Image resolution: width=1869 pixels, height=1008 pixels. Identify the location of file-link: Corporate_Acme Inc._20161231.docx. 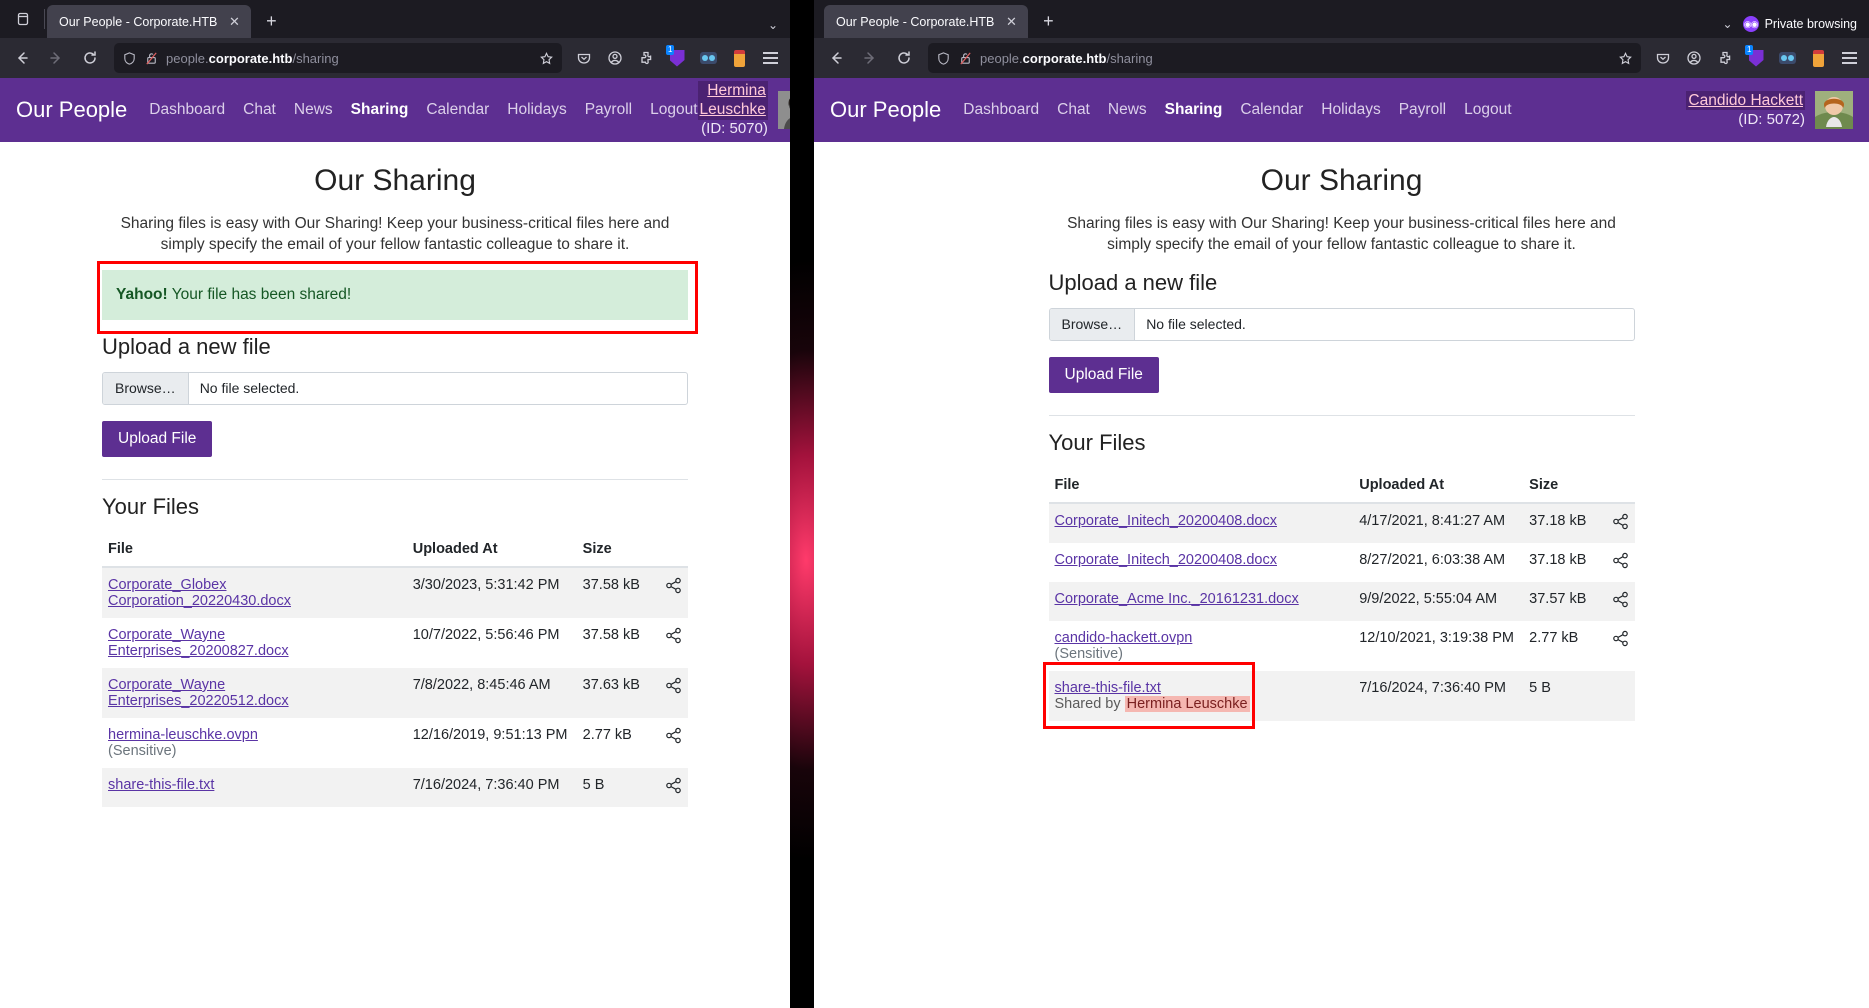
(1177, 599).